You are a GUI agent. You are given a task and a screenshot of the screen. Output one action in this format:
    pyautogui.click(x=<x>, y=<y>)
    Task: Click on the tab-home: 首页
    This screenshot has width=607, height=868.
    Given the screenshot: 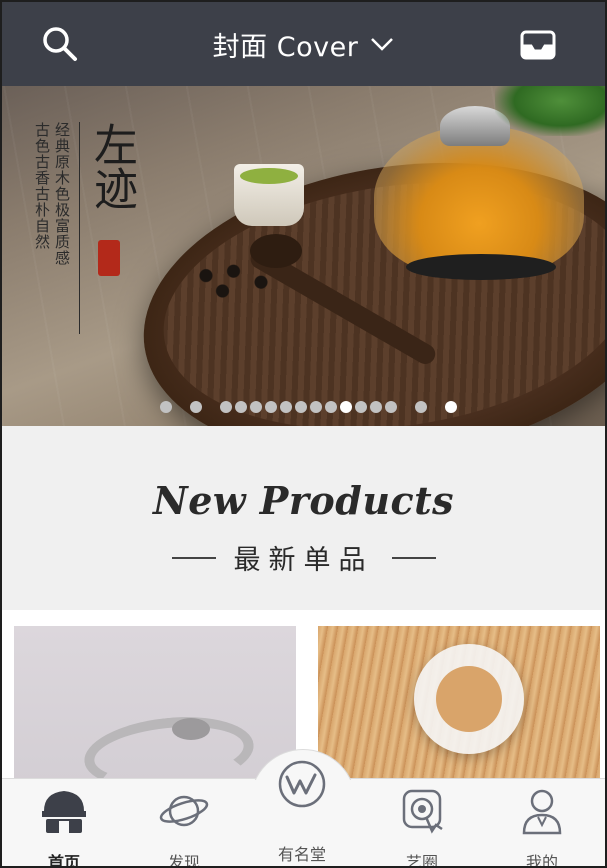 What is the action you would take?
    pyautogui.click(x=64, y=827)
    